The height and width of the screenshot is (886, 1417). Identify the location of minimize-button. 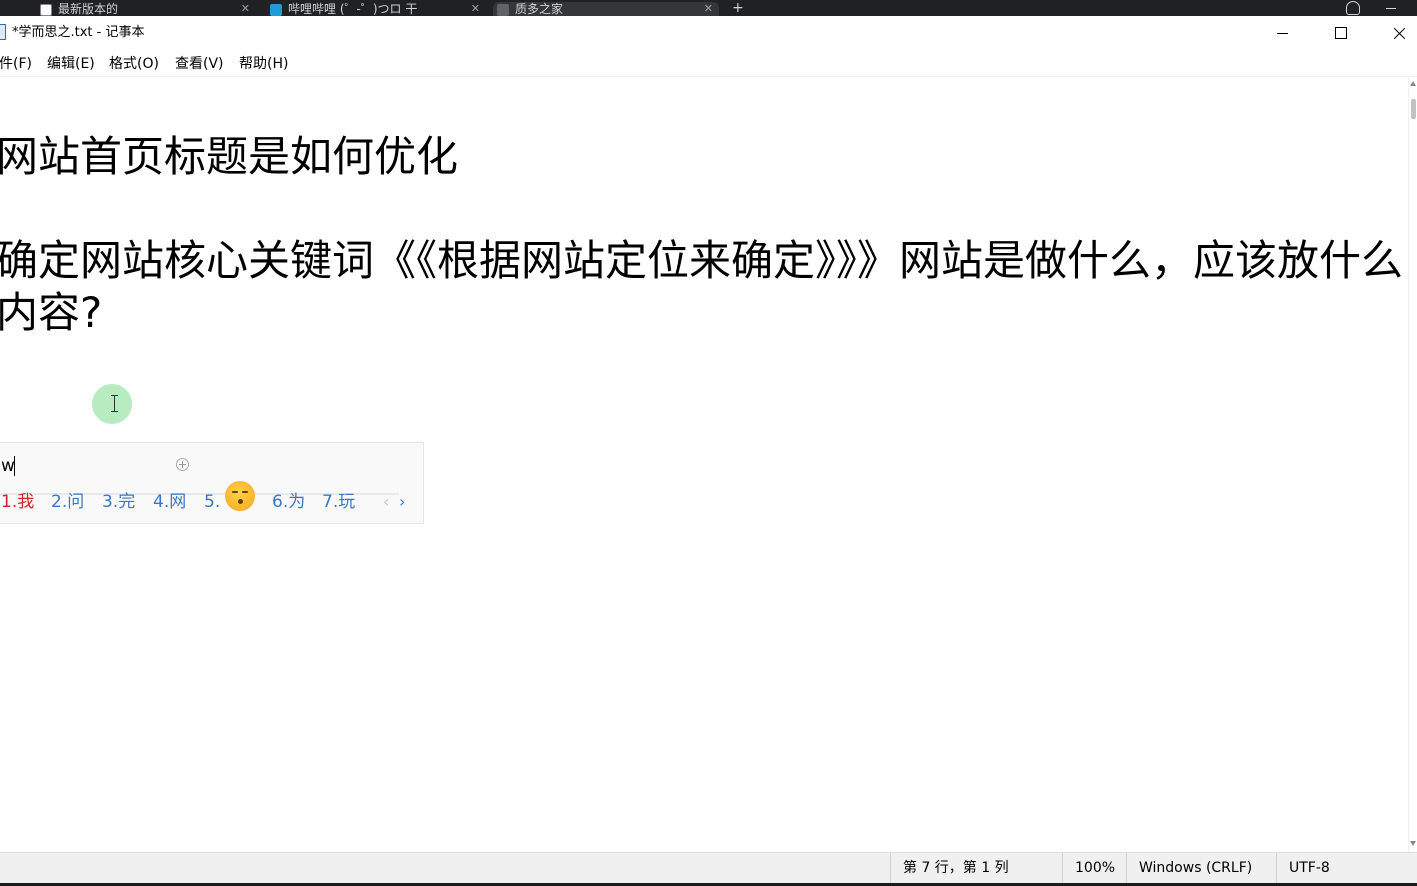
(1282, 33).